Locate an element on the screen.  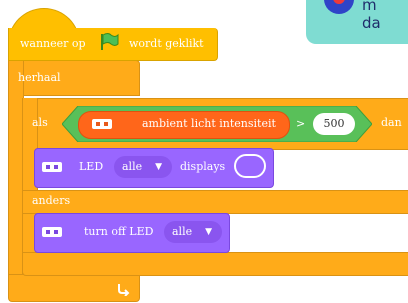
loop-arrow-icon is located at coordinates (124, 290).